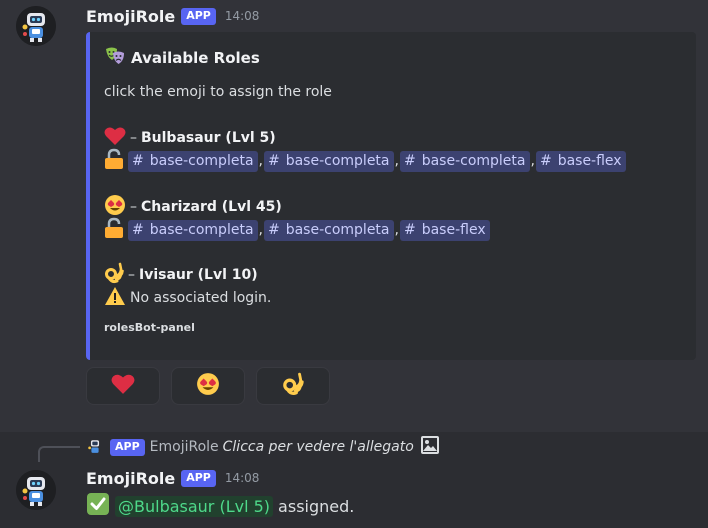 Image resolution: width=708 pixels, height=528 pixels. What do you see at coordinates (318, 447) in the screenshot?
I see `reply-text: Clicca per vedere l'allegato` at bounding box center [318, 447].